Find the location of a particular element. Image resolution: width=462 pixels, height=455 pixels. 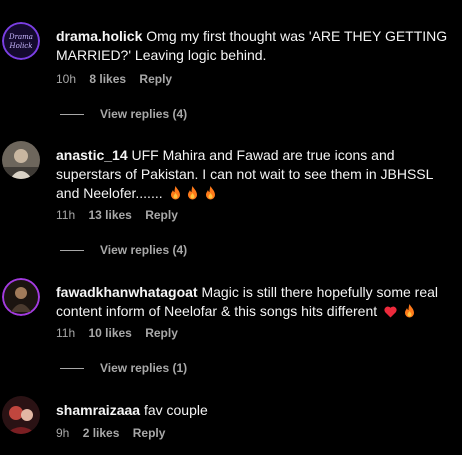

comment-username: anastic_14 is located at coordinates (92, 155).